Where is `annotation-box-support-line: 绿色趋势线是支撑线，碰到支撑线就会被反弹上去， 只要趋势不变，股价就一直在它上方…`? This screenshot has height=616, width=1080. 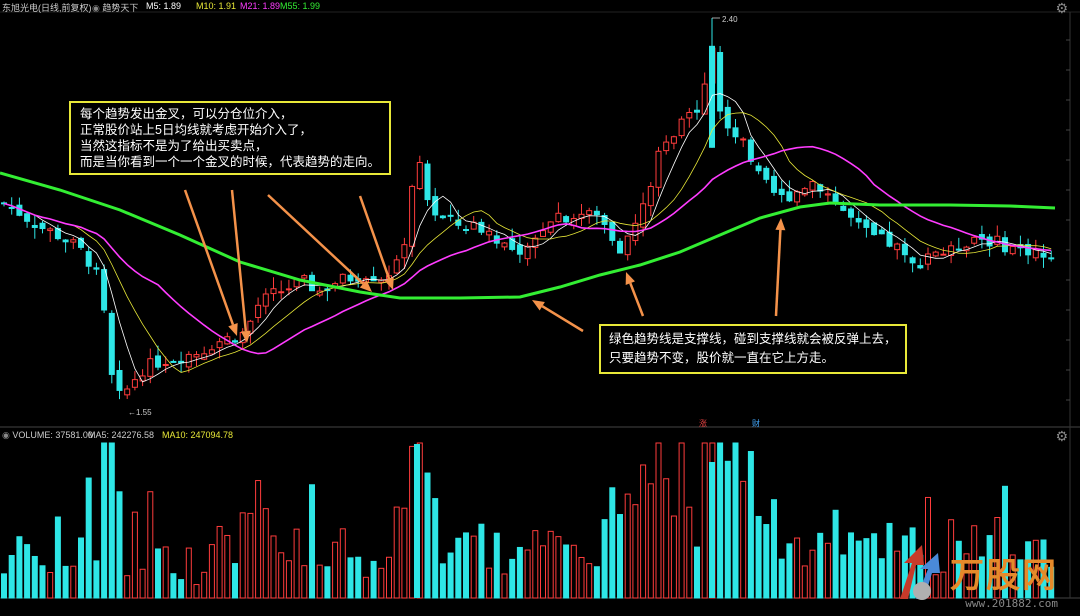
annotation-box-support-line: 绿色趋势线是支撑线，碰到支撑线就会被反弹上去， 只要趋势不变，股价就一直在它上方… is located at coordinates (753, 349).